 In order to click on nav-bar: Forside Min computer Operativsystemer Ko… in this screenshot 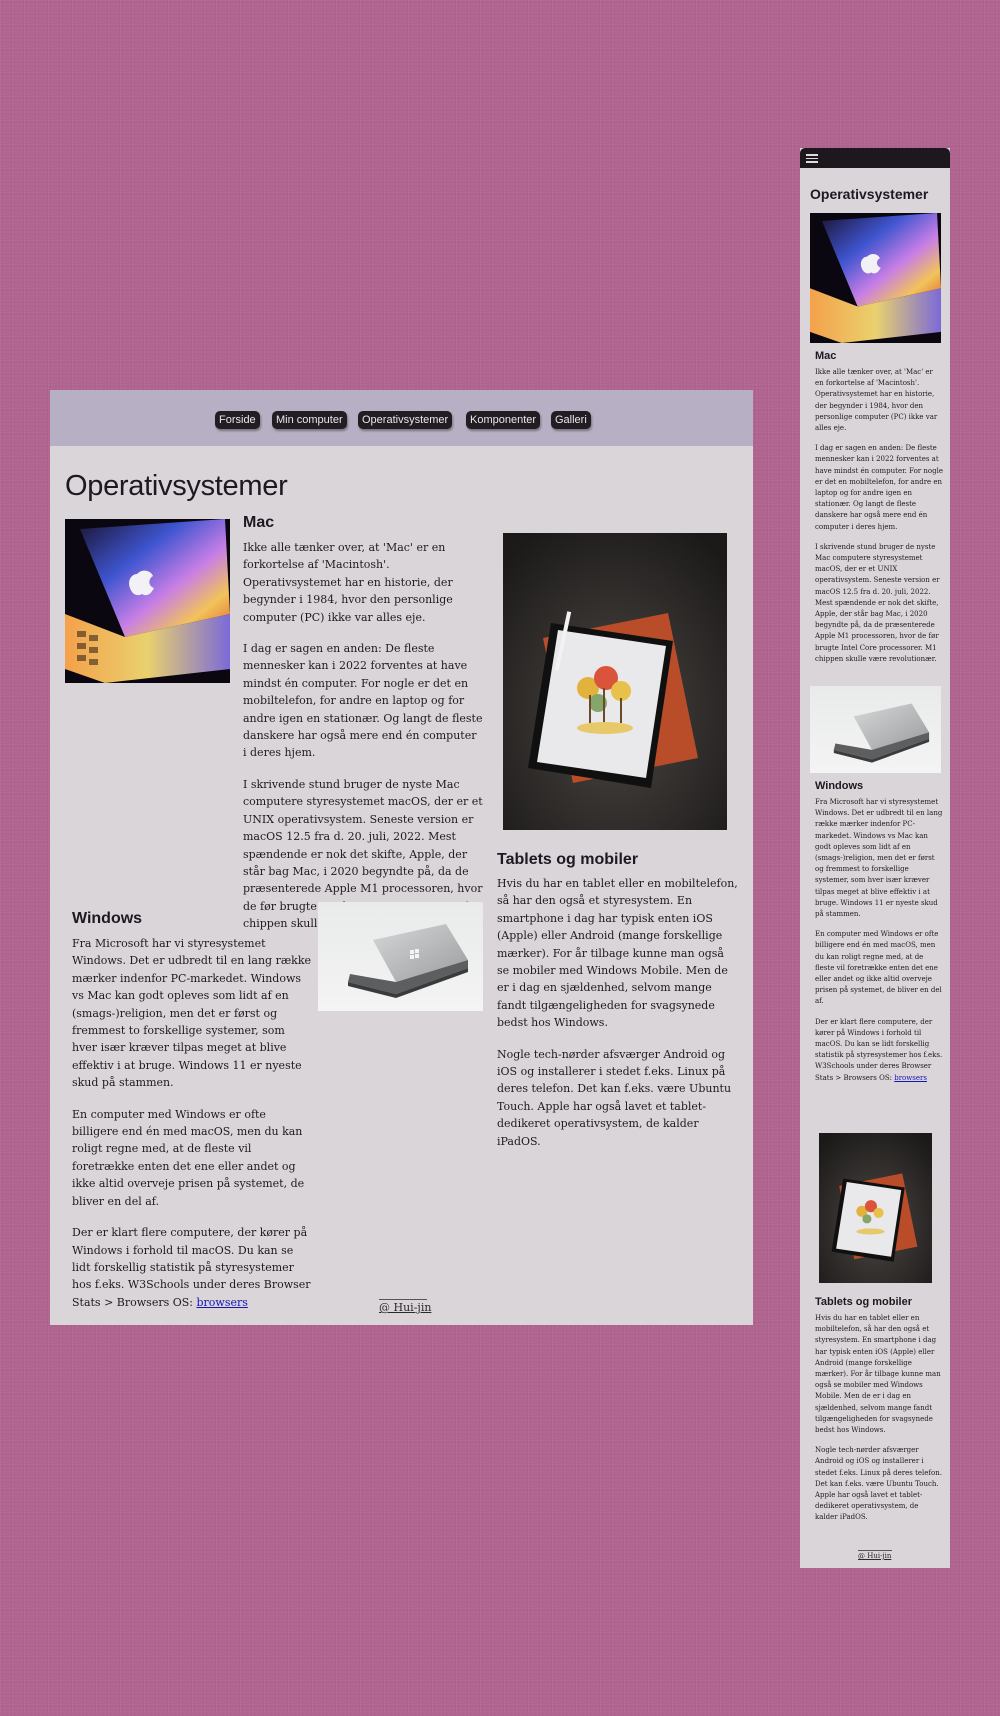, I will do `click(401, 418)`.